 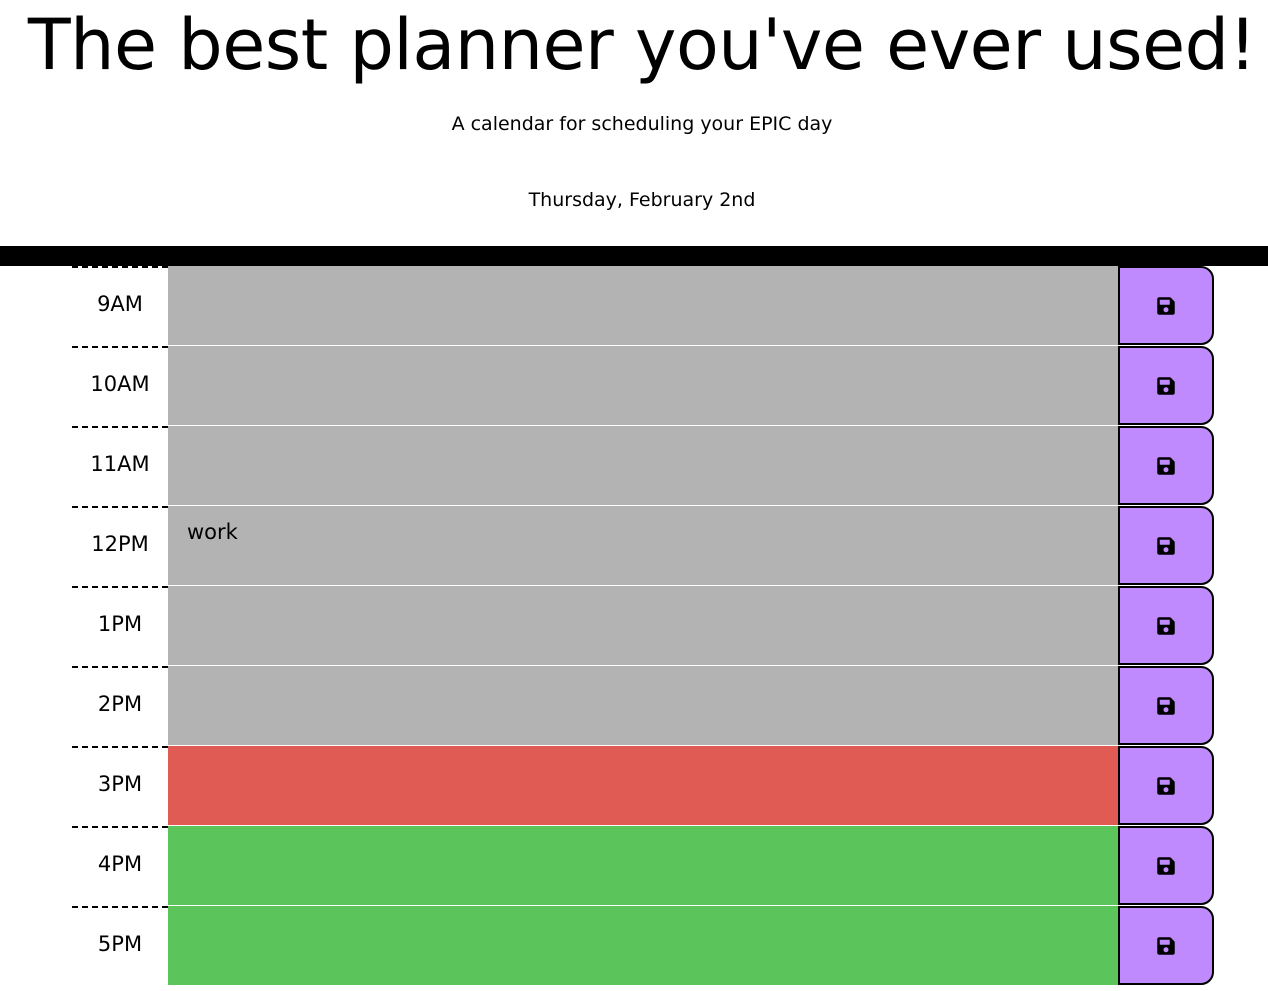 I want to click on time-block: 9AM, so click(x=643, y=306).